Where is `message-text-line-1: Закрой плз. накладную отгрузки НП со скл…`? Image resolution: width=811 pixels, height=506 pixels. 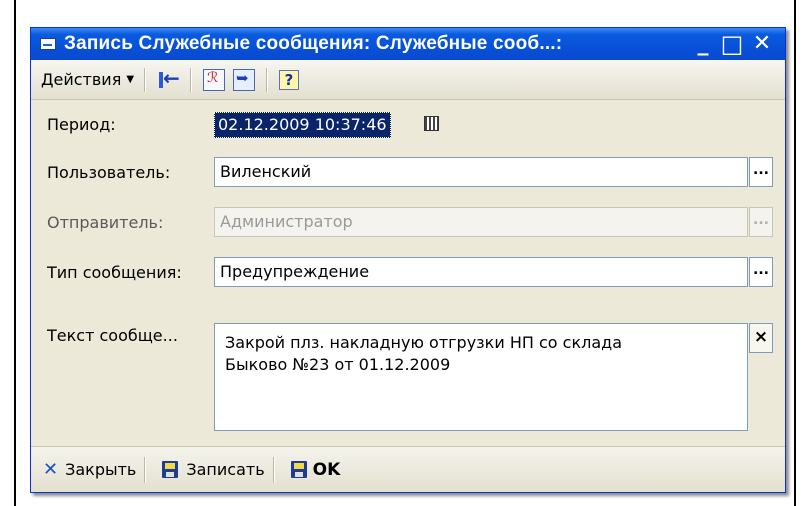 message-text-line-1: Закрой плз. накладную отгрузки НП со скл… is located at coordinates (424, 342).